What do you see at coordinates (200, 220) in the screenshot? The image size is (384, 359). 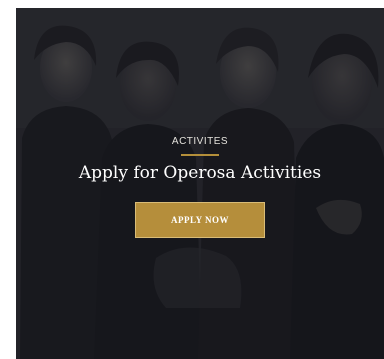 I see `apply-now-button: APPLY NOW` at bounding box center [200, 220].